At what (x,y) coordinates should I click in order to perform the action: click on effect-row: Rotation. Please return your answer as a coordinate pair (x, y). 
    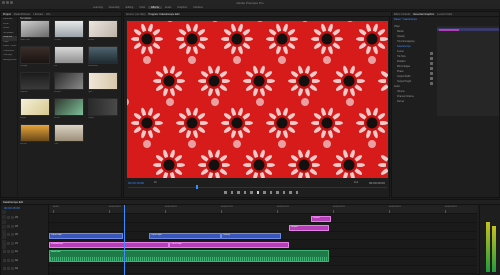
    Looking at the image, I should click on (401, 63).